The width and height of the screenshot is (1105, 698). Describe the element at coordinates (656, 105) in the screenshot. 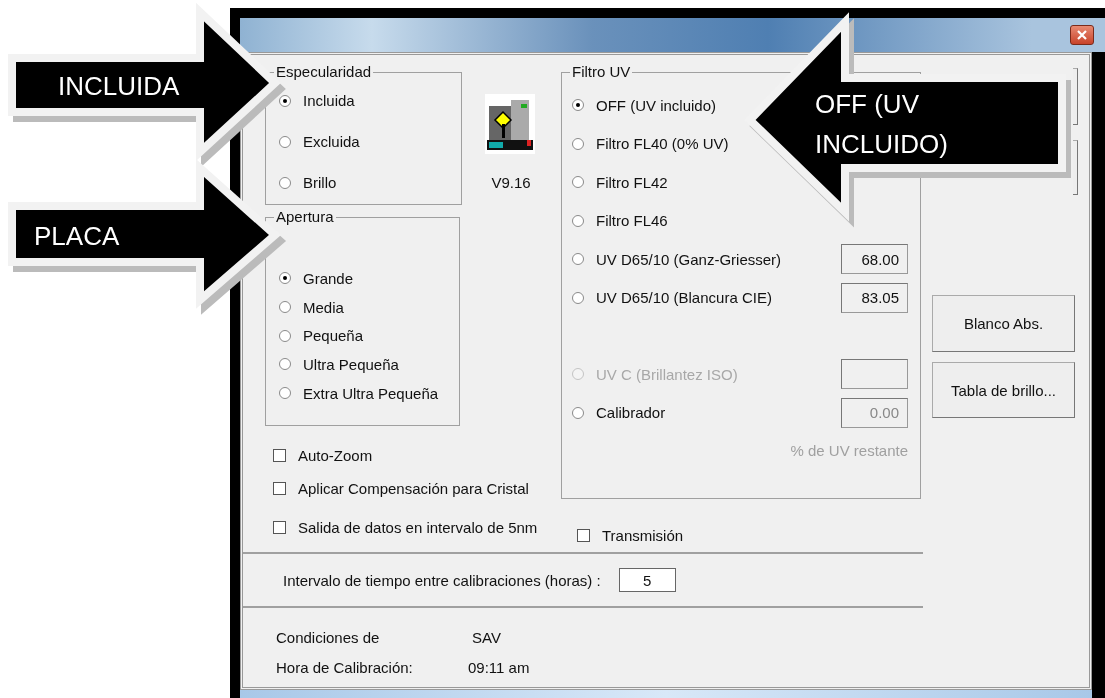

I see `option-label: OFF (UV incluido)` at that location.